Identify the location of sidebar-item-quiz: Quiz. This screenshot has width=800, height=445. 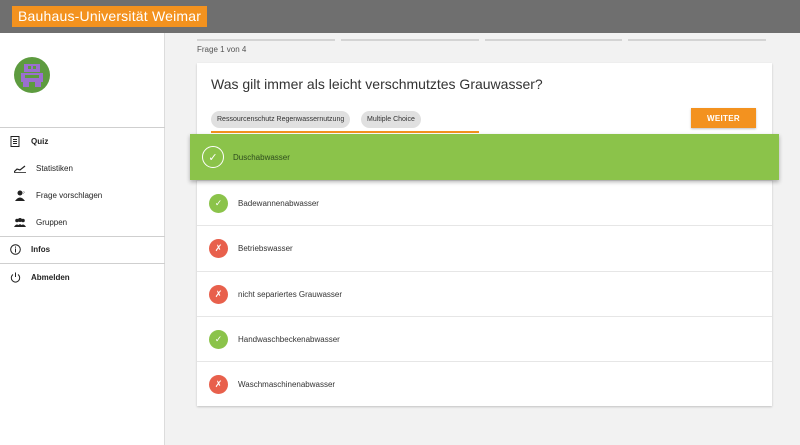
(82, 141).